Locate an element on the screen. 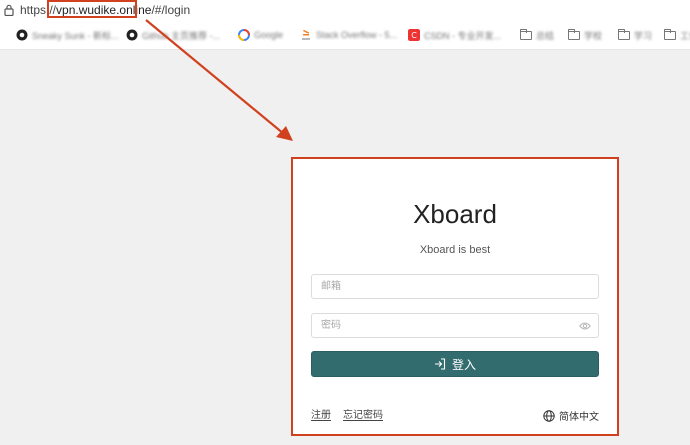 The width and height of the screenshot is (690, 445). bookmark-folder: 学校 is located at coordinates (585, 35).